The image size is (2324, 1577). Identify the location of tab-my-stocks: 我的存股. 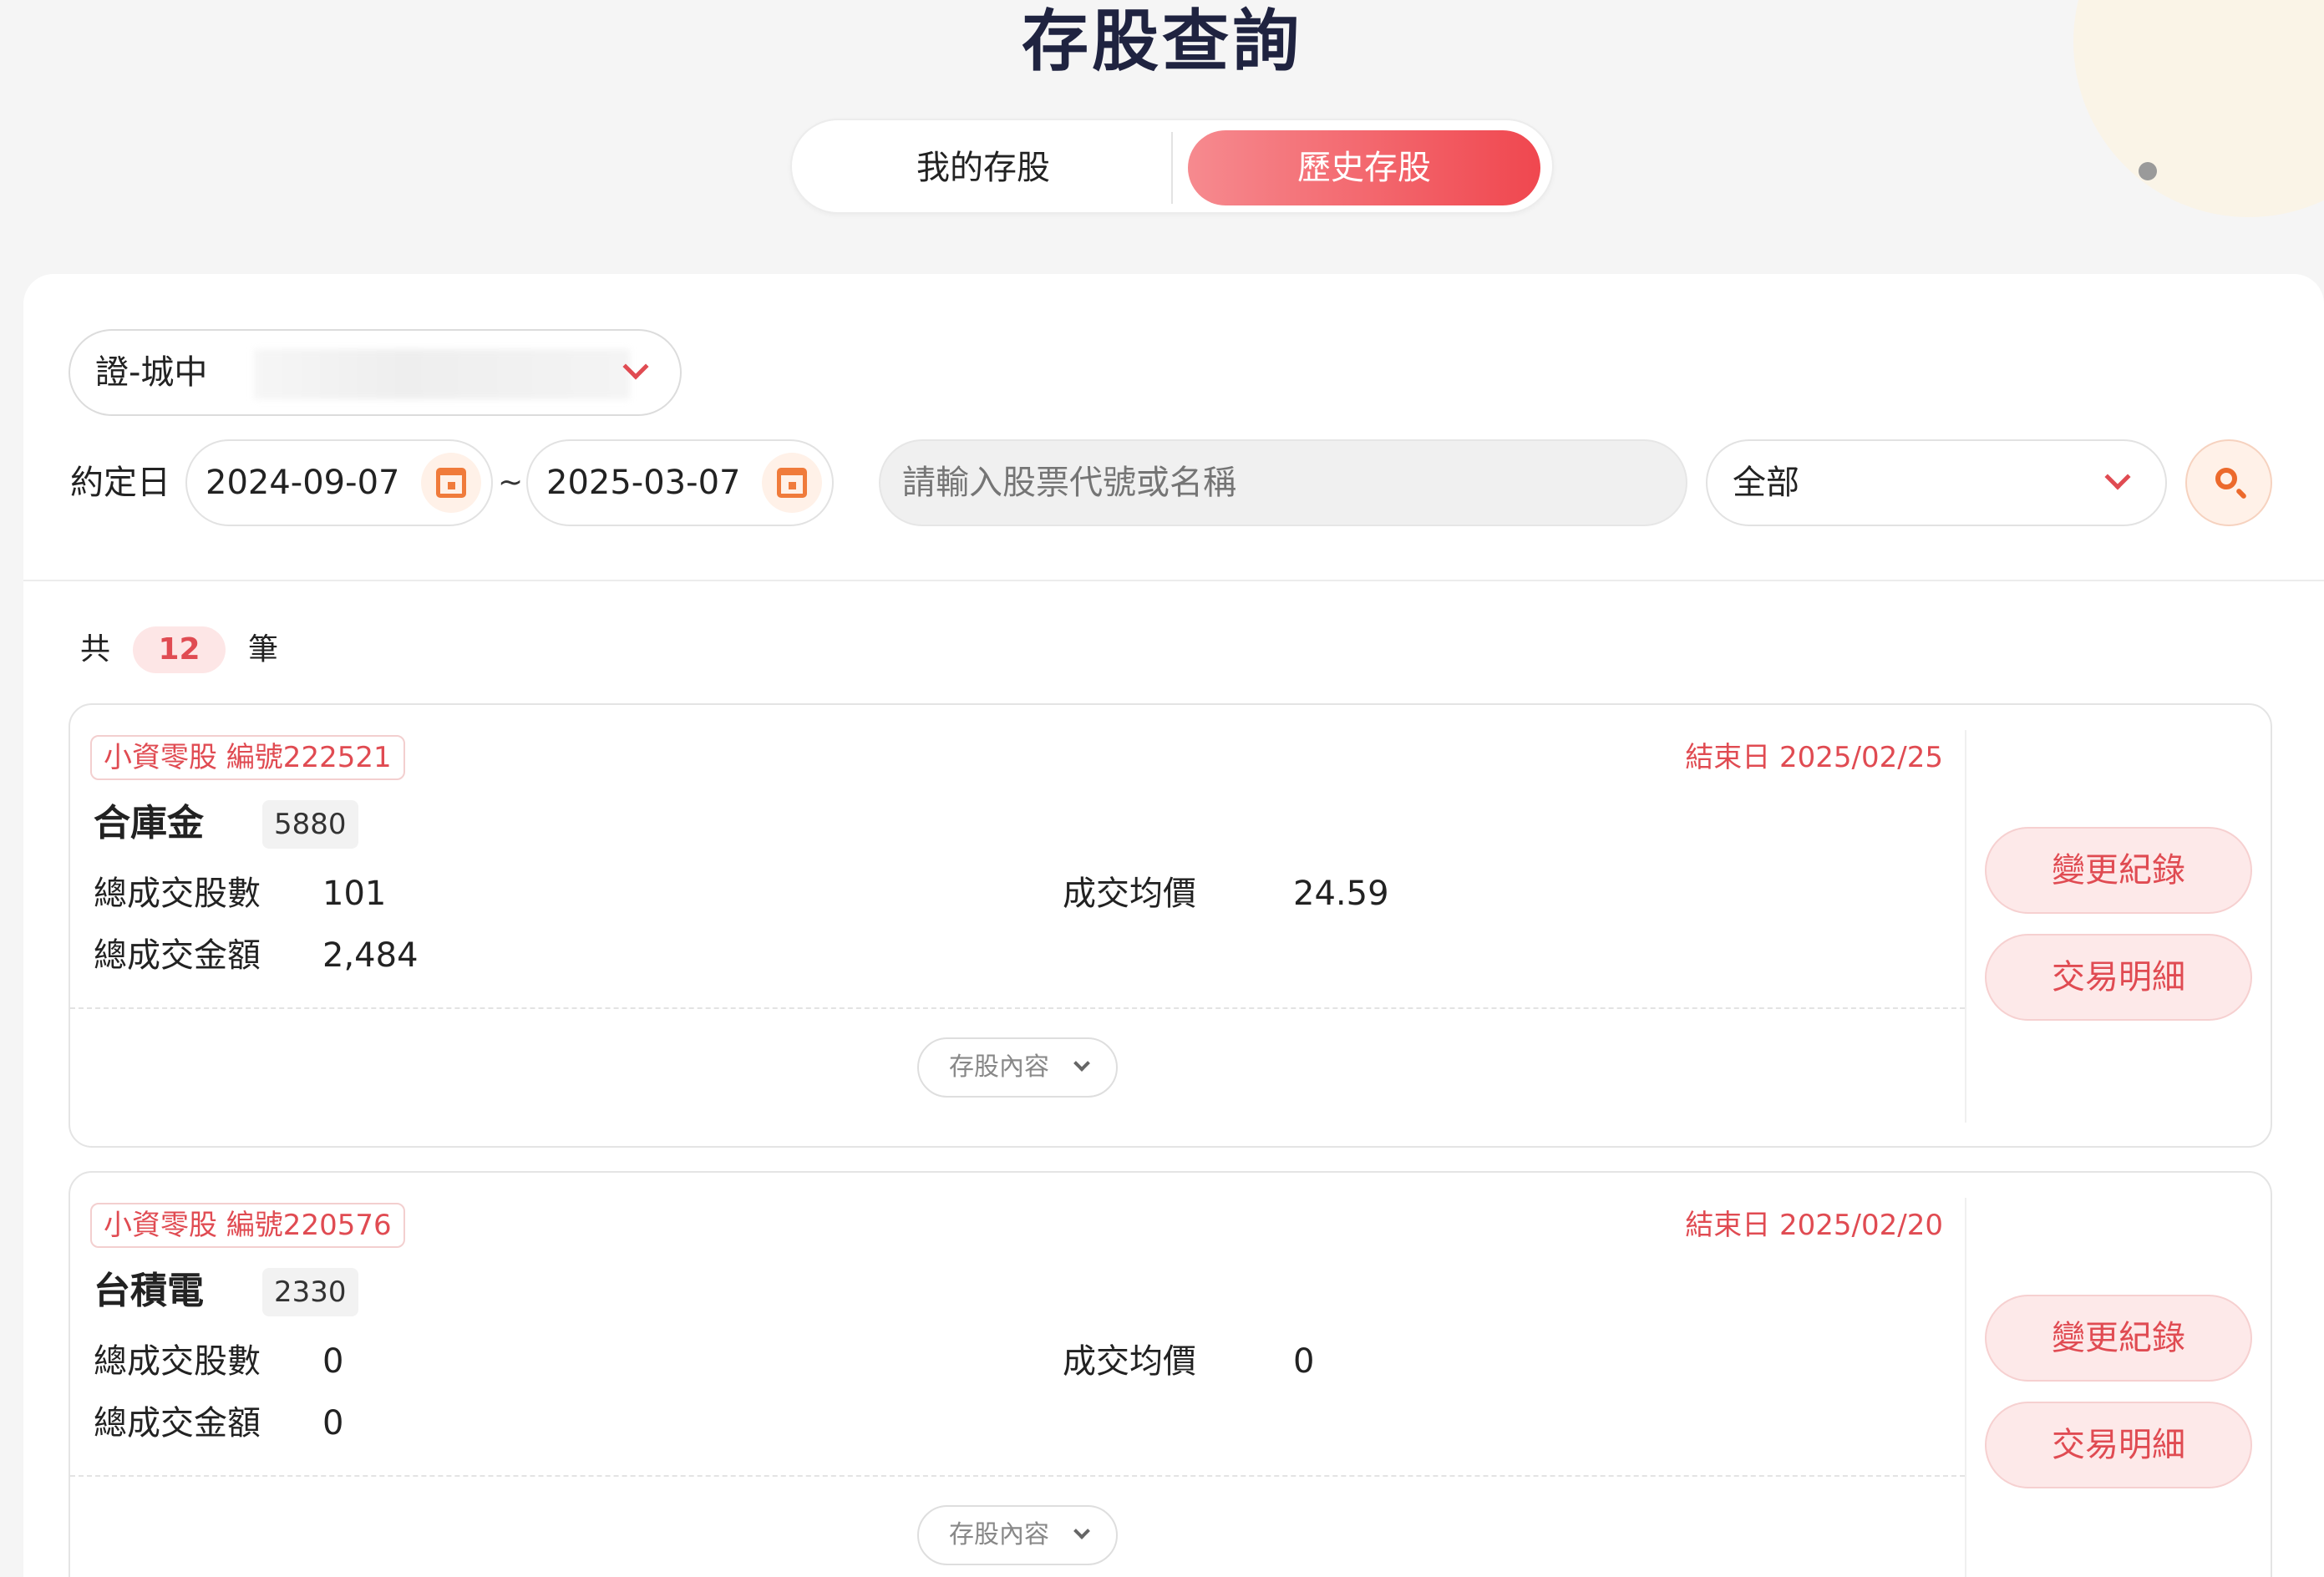
(983, 167).